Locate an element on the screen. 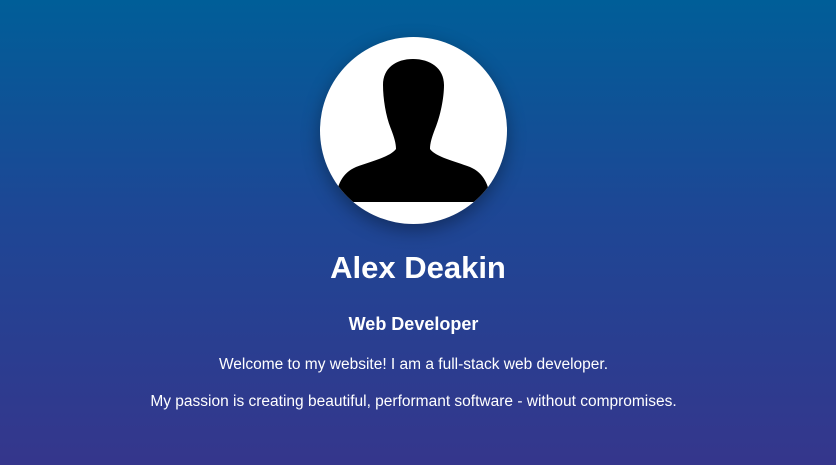 Image resolution: width=836 pixels, height=465 pixels. avatar is located at coordinates (413, 130).